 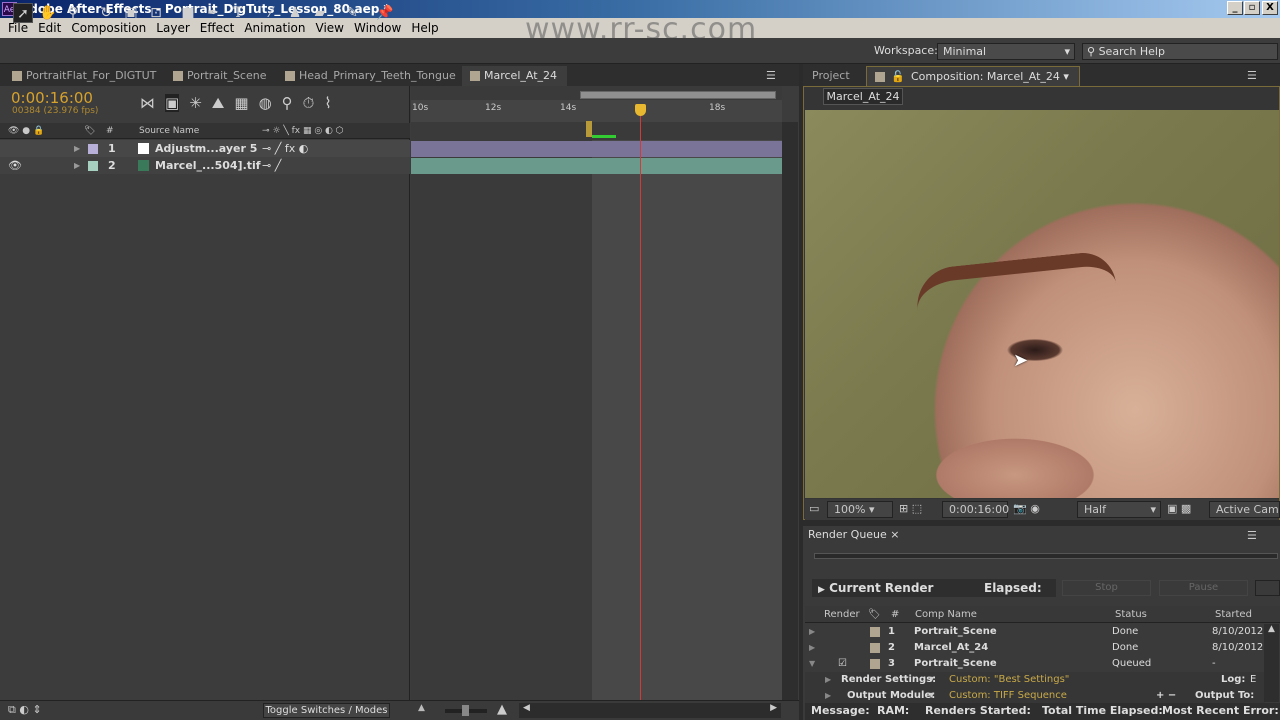 What do you see at coordinates (863, 96) in the screenshot?
I see `comp-breadcrumb: Marcel_At_24` at bounding box center [863, 96].